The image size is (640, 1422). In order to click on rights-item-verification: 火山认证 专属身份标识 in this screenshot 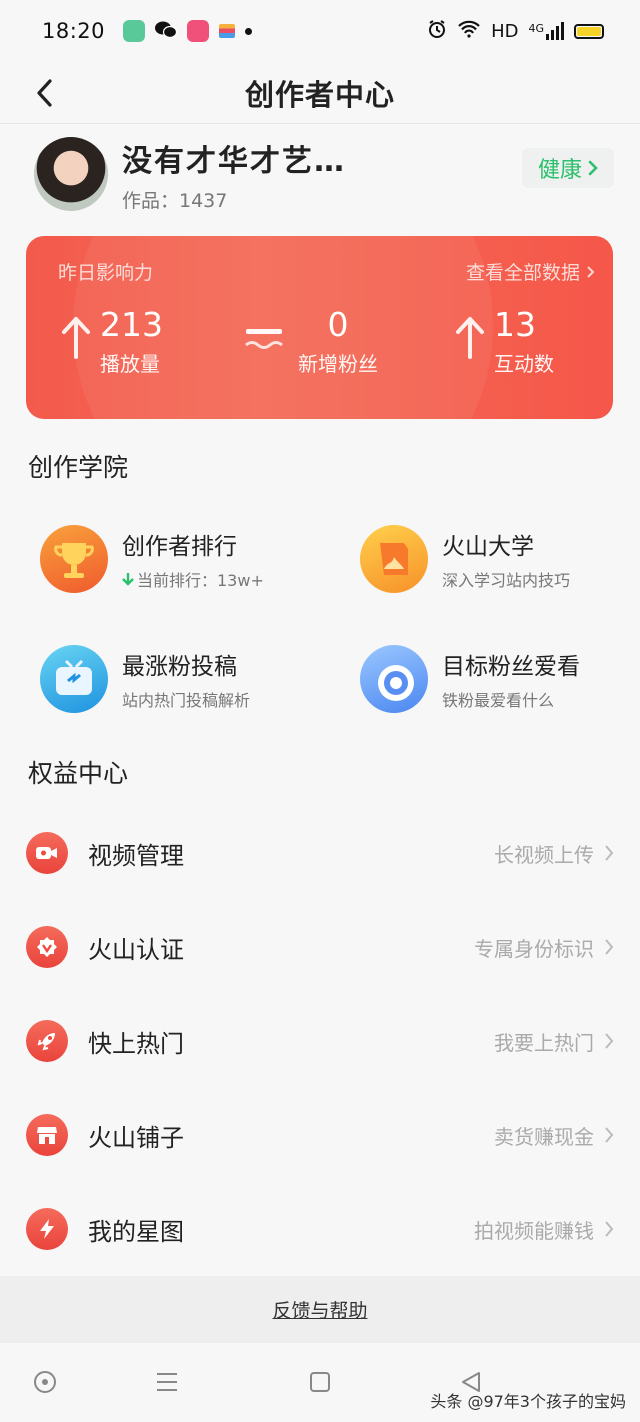, I will do `click(320, 947)`.